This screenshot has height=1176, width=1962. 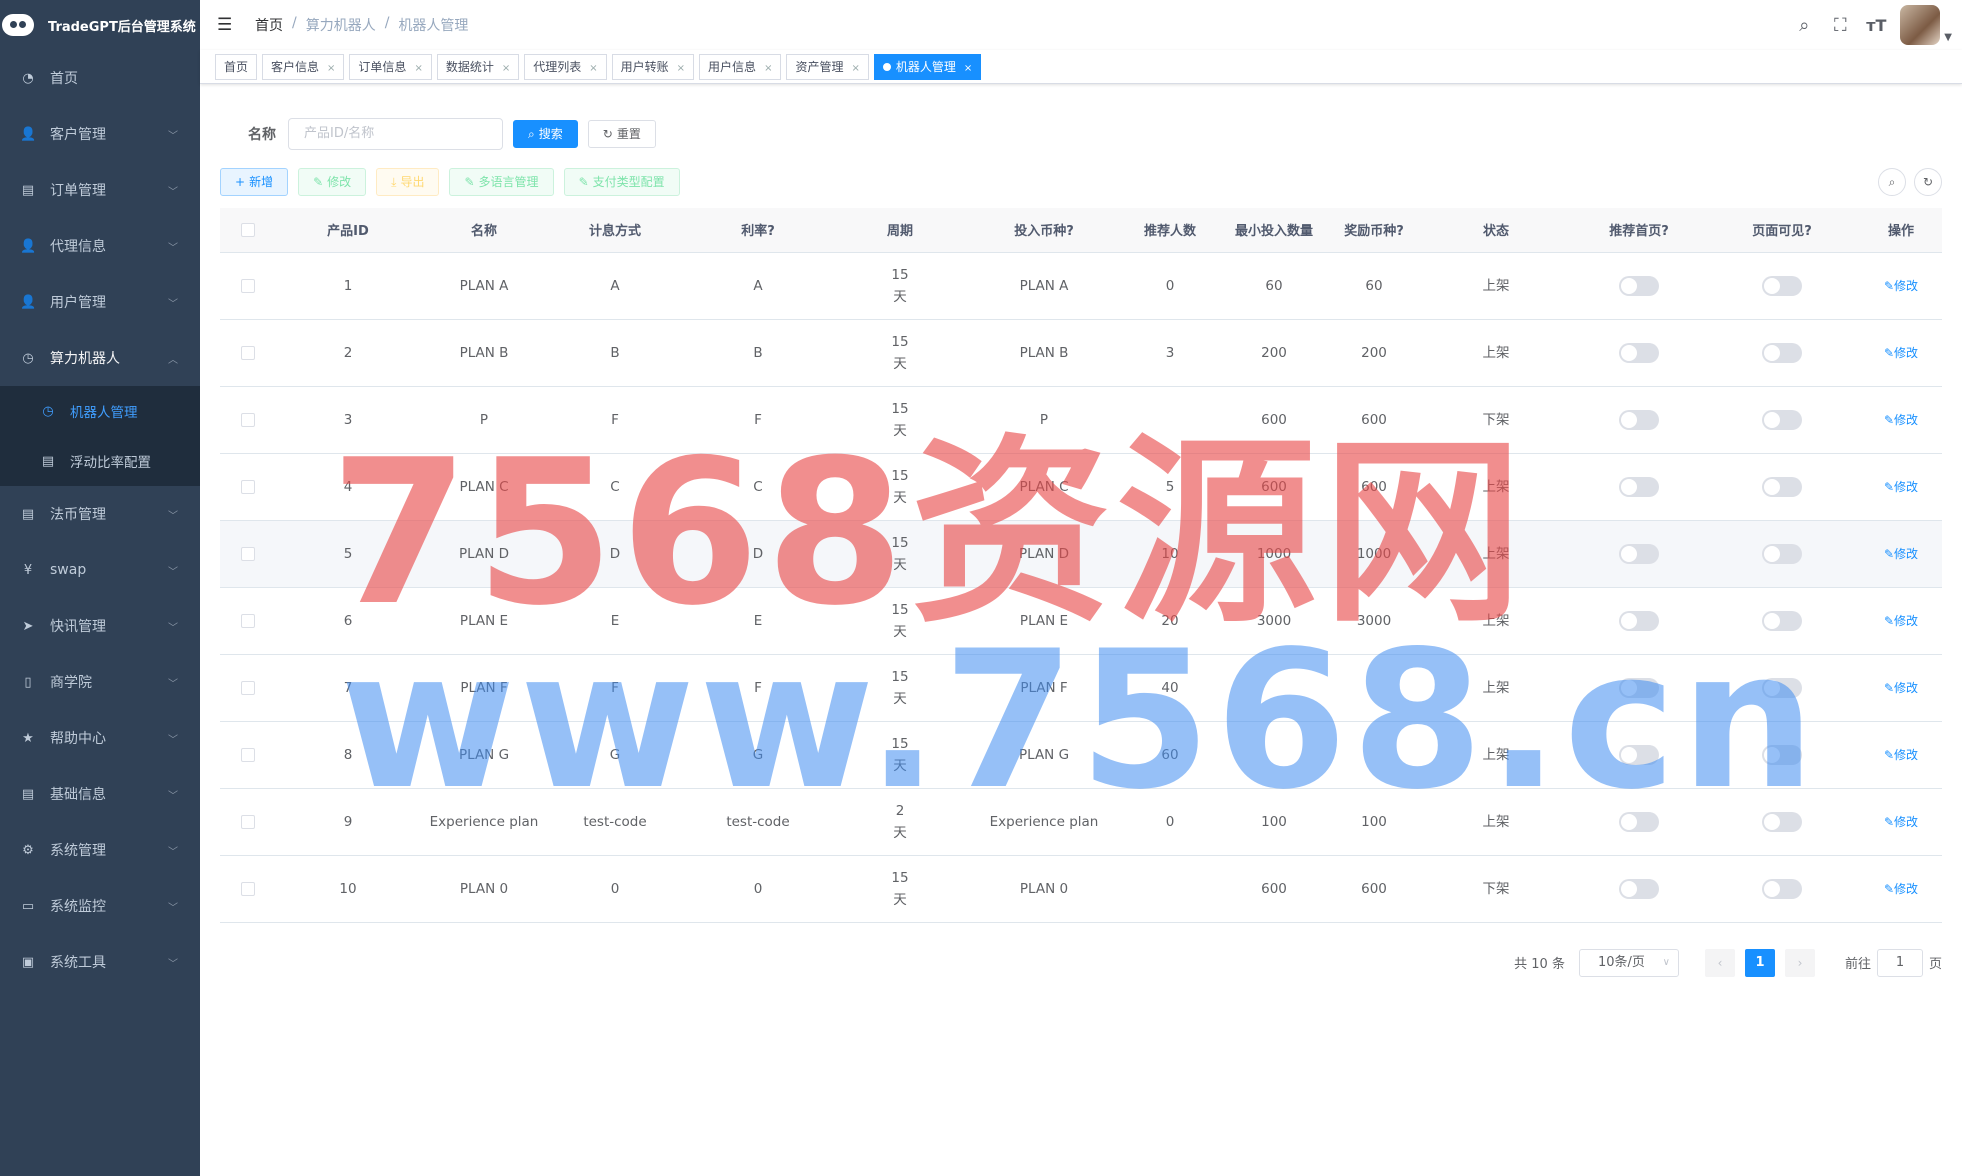 I want to click on breadcrumb-home: 首页, so click(x=269, y=25).